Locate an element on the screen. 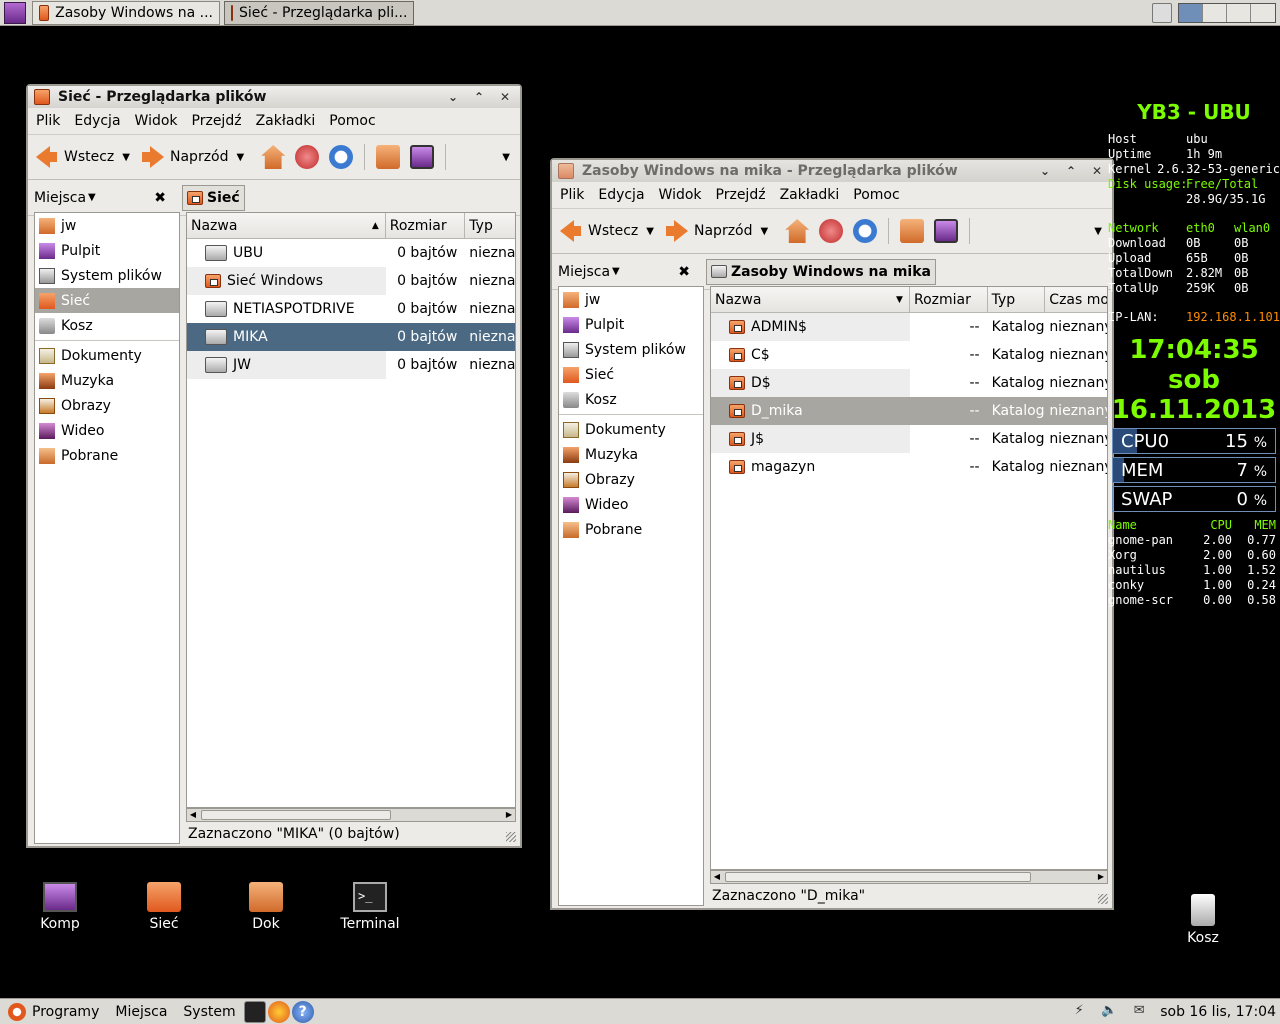 The image size is (1280, 1024). firefox-launcher-icon is located at coordinates (278, 1011).